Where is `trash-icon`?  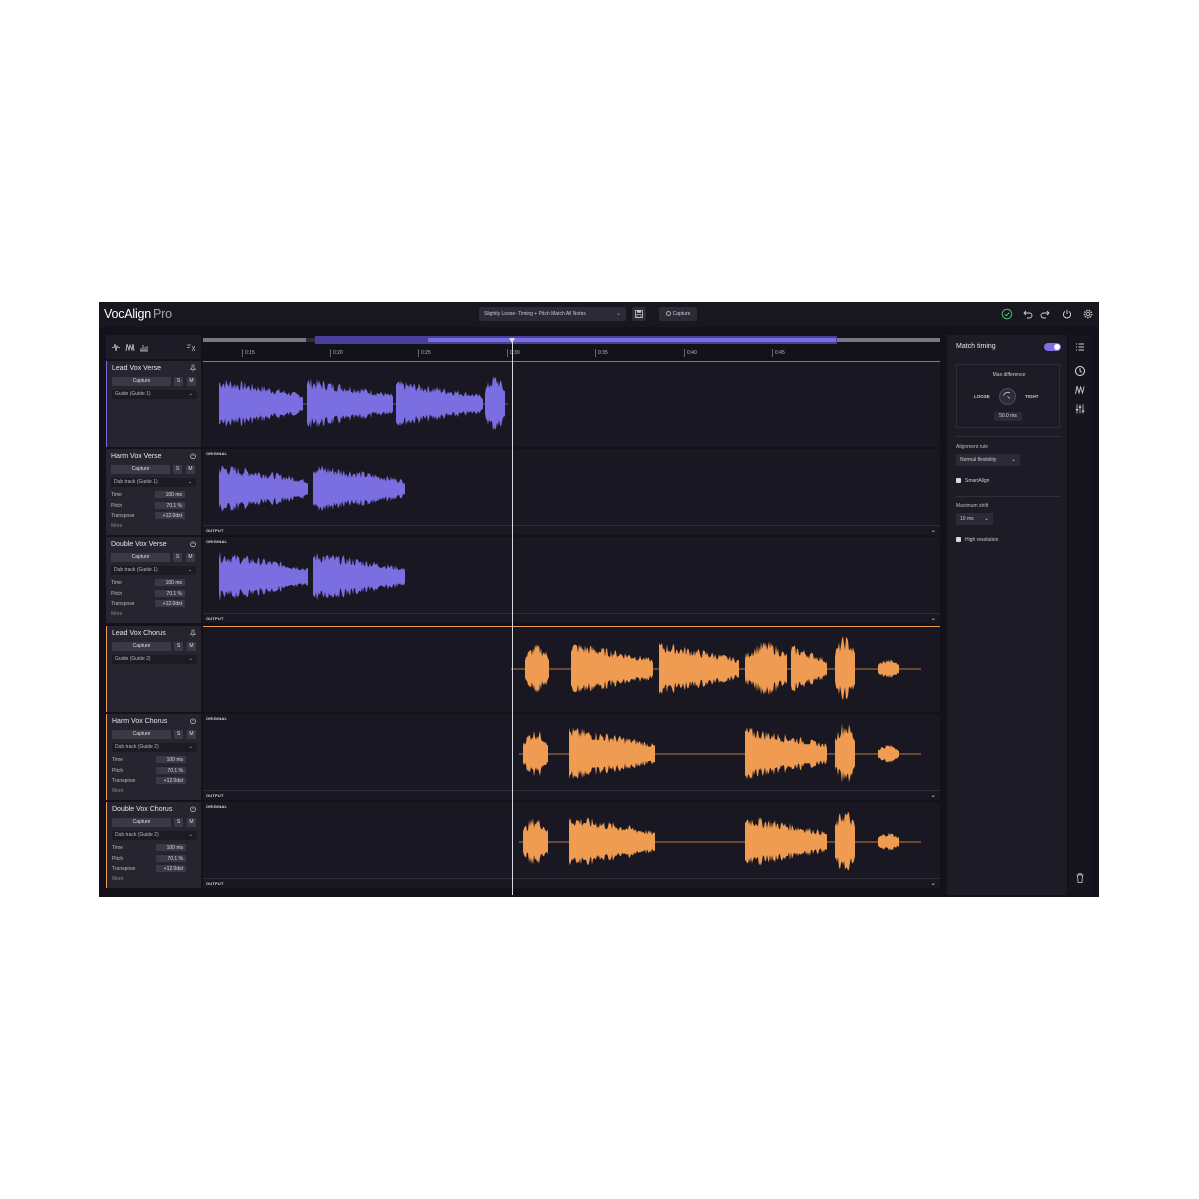
trash-icon is located at coordinates (1080, 878).